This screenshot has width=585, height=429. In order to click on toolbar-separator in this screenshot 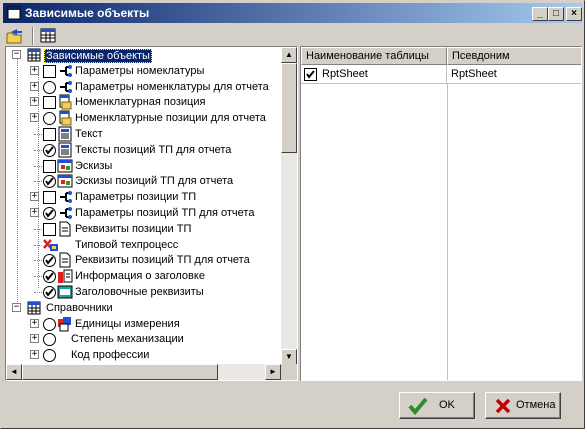, I will do `click(33, 36)`.